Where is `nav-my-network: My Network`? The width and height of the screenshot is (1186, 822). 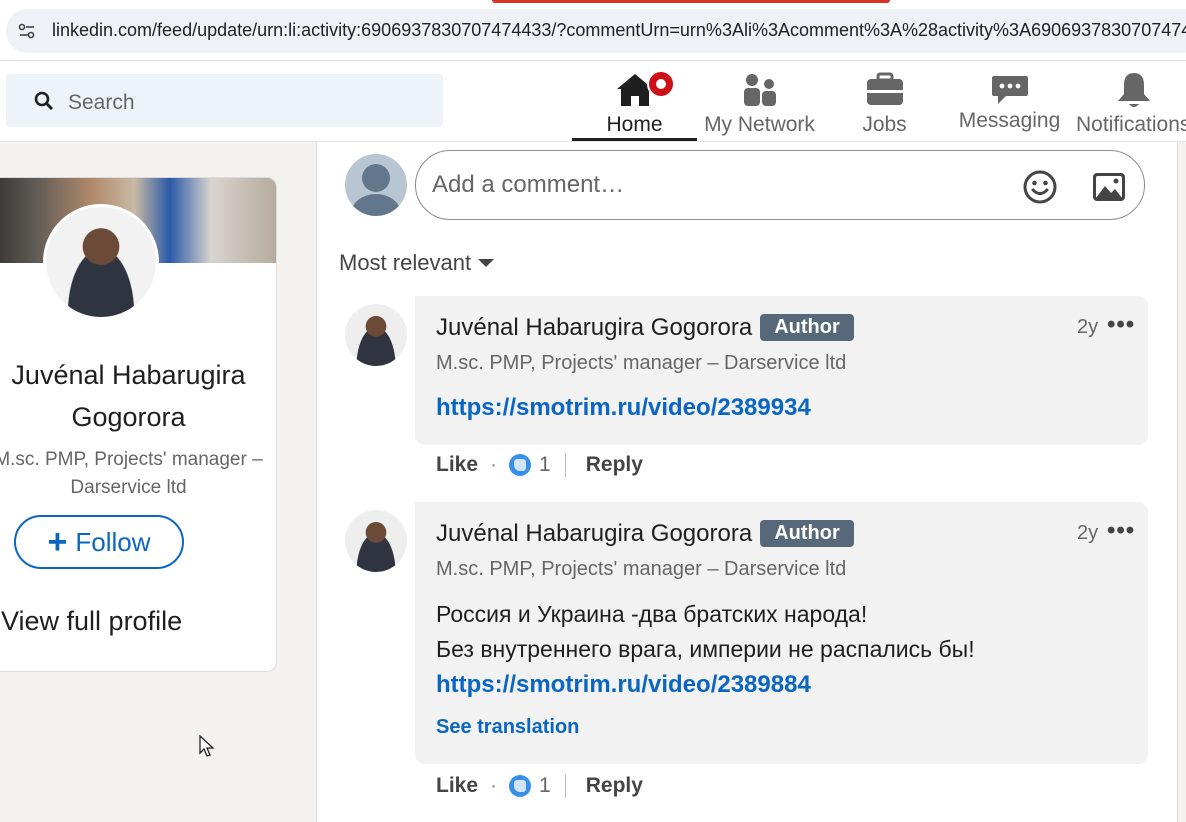
nav-my-network: My Network is located at coordinates (759, 101).